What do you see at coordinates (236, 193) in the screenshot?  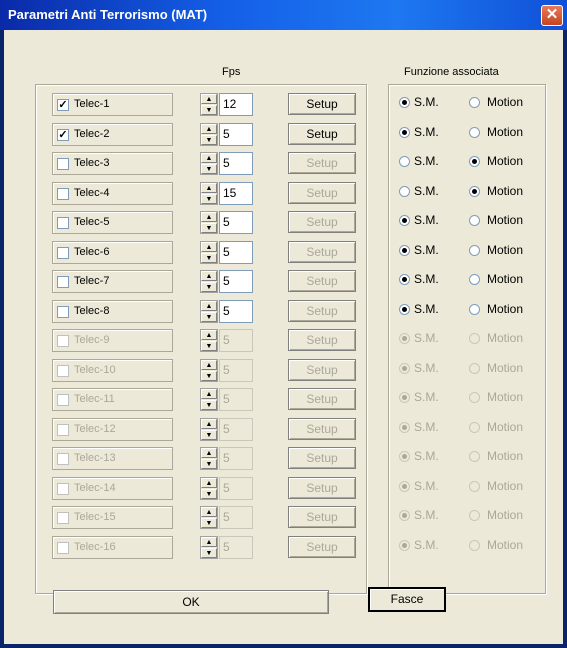 I see `fps-input: 15` at bounding box center [236, 193].